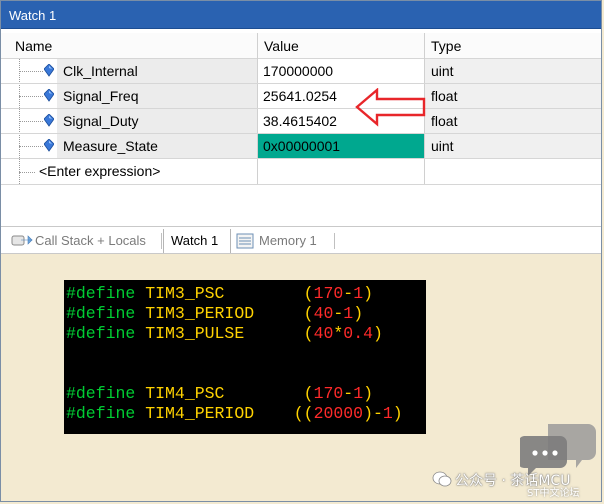 This screenshot has width=604, height=504. What do you see at coordinates (157, 71) in the screenshot?
I see `watch-name-cell: Clk_Internal` at bounding box center [157, 71].